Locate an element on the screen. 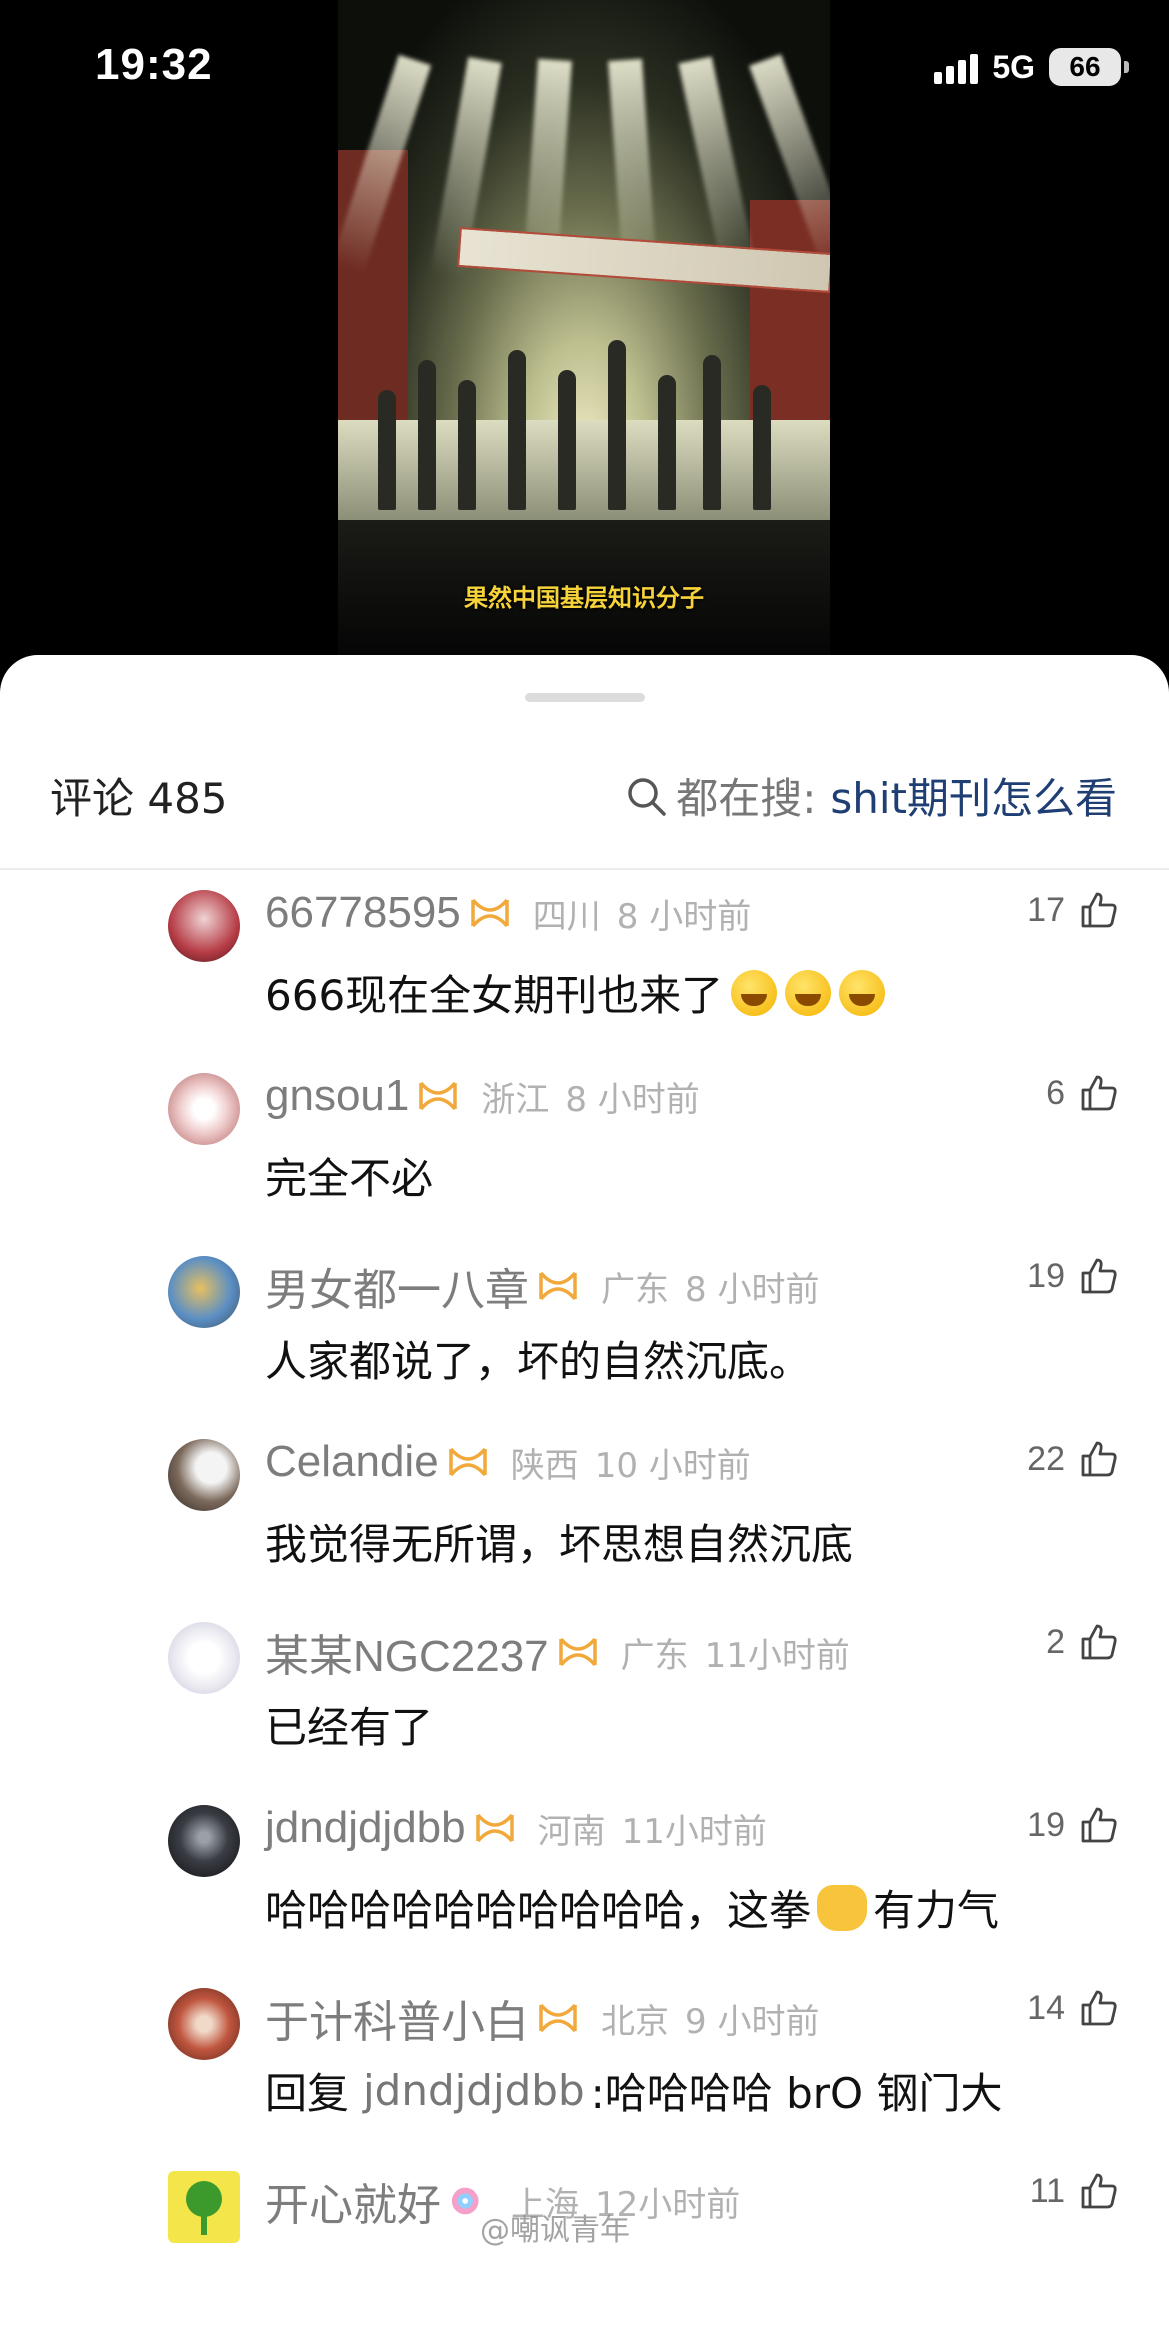 Image resolution: width=1169 pixels, height=2351 pixels. comment-username: 于计科普小白 is located at coordinates (397, 2018).